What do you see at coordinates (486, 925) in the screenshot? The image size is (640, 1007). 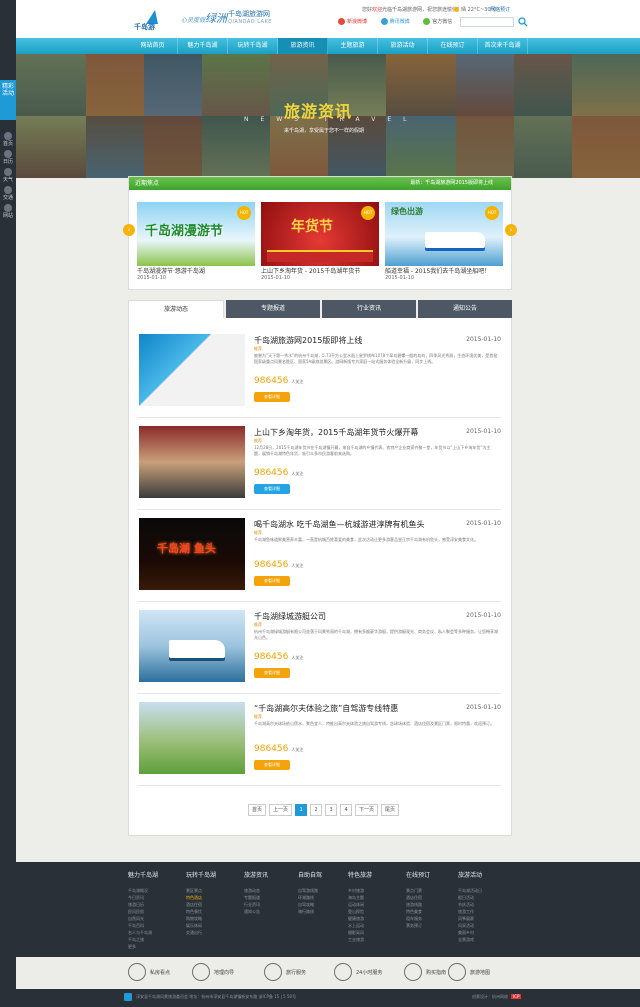 I see `footer-link: 风采活动` at bounding box center [486, 925].